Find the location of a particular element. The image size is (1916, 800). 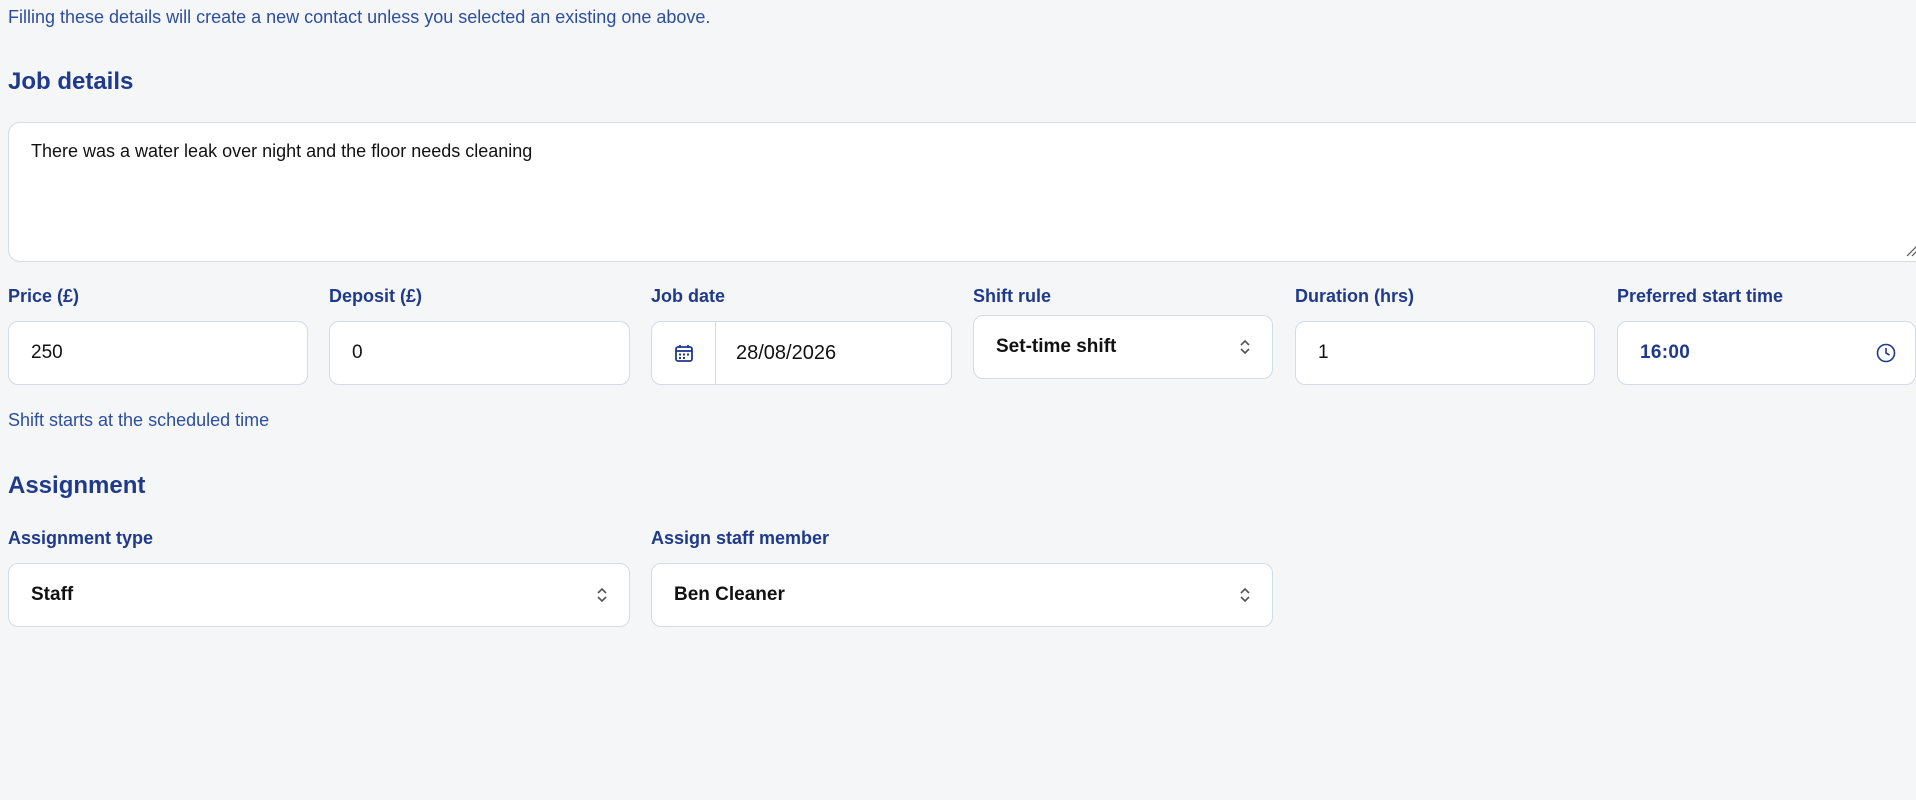

duration-field: Duration (hrs) 1 is located at coordinates (1445, 335).